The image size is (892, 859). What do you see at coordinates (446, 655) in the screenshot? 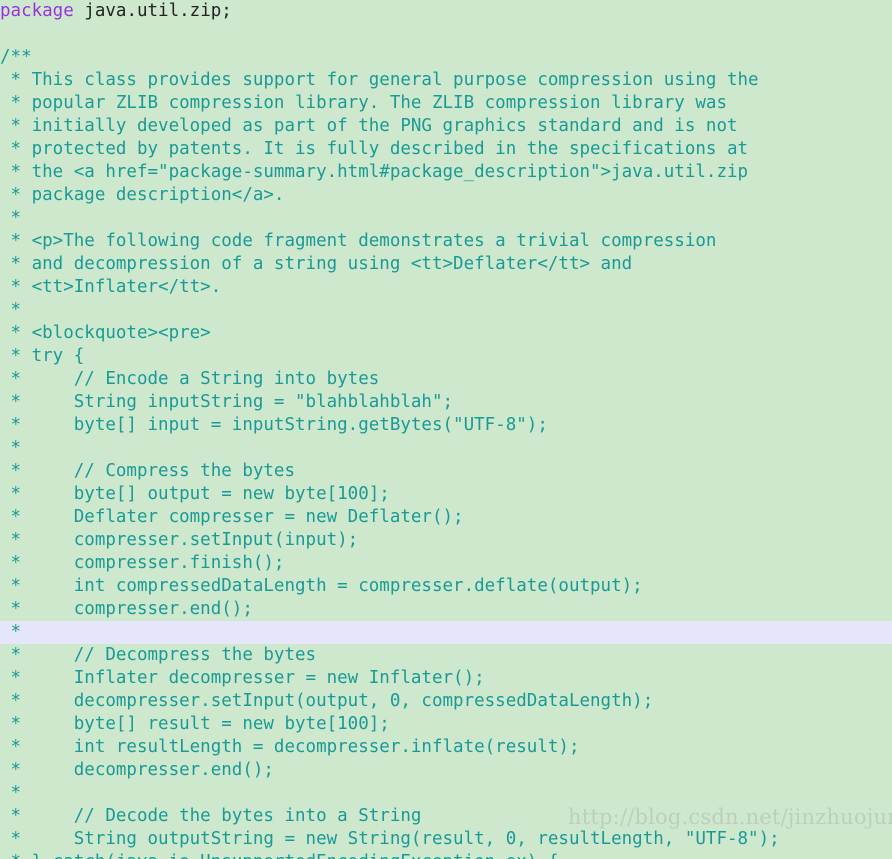
I see `code-line: * // Decompress the bytes` at bounding box center [446, 655].